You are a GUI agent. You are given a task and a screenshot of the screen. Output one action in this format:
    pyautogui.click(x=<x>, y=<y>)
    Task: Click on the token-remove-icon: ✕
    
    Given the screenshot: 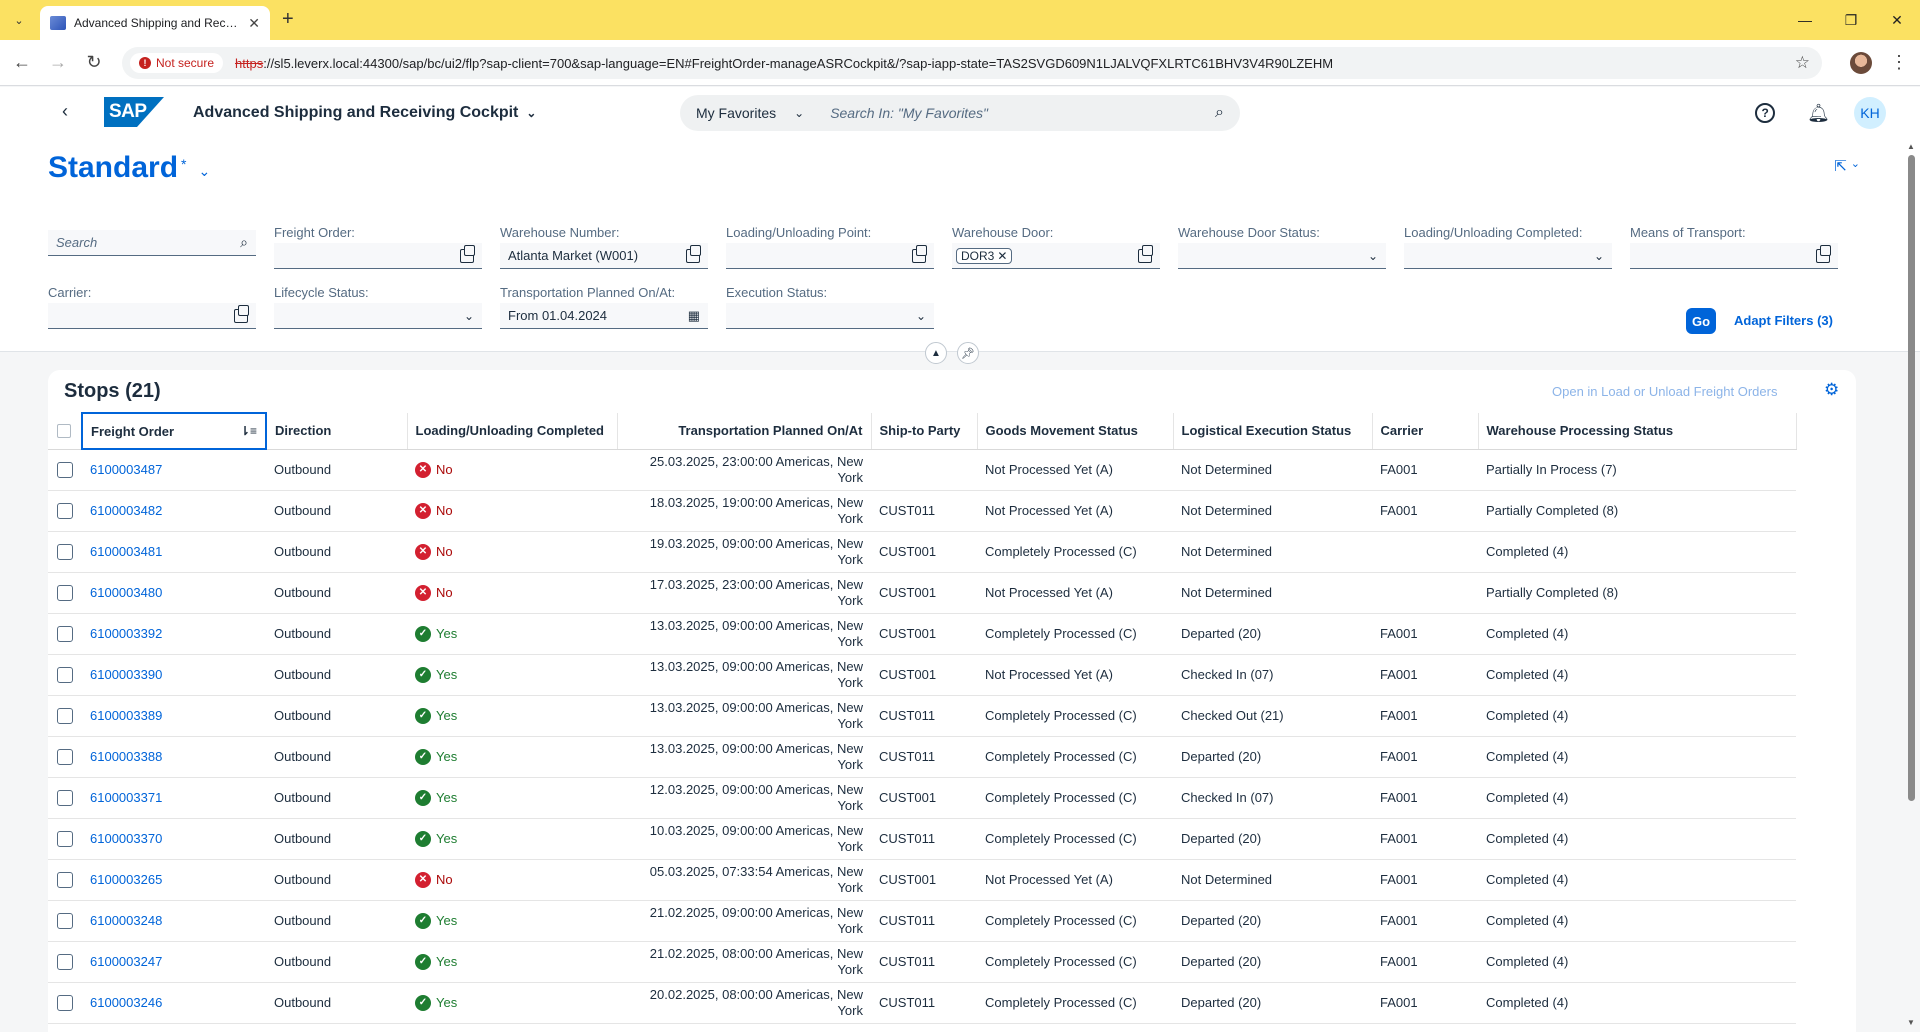 What is the action you would take?
    pyautogui.click(x=1002, y=256)
    